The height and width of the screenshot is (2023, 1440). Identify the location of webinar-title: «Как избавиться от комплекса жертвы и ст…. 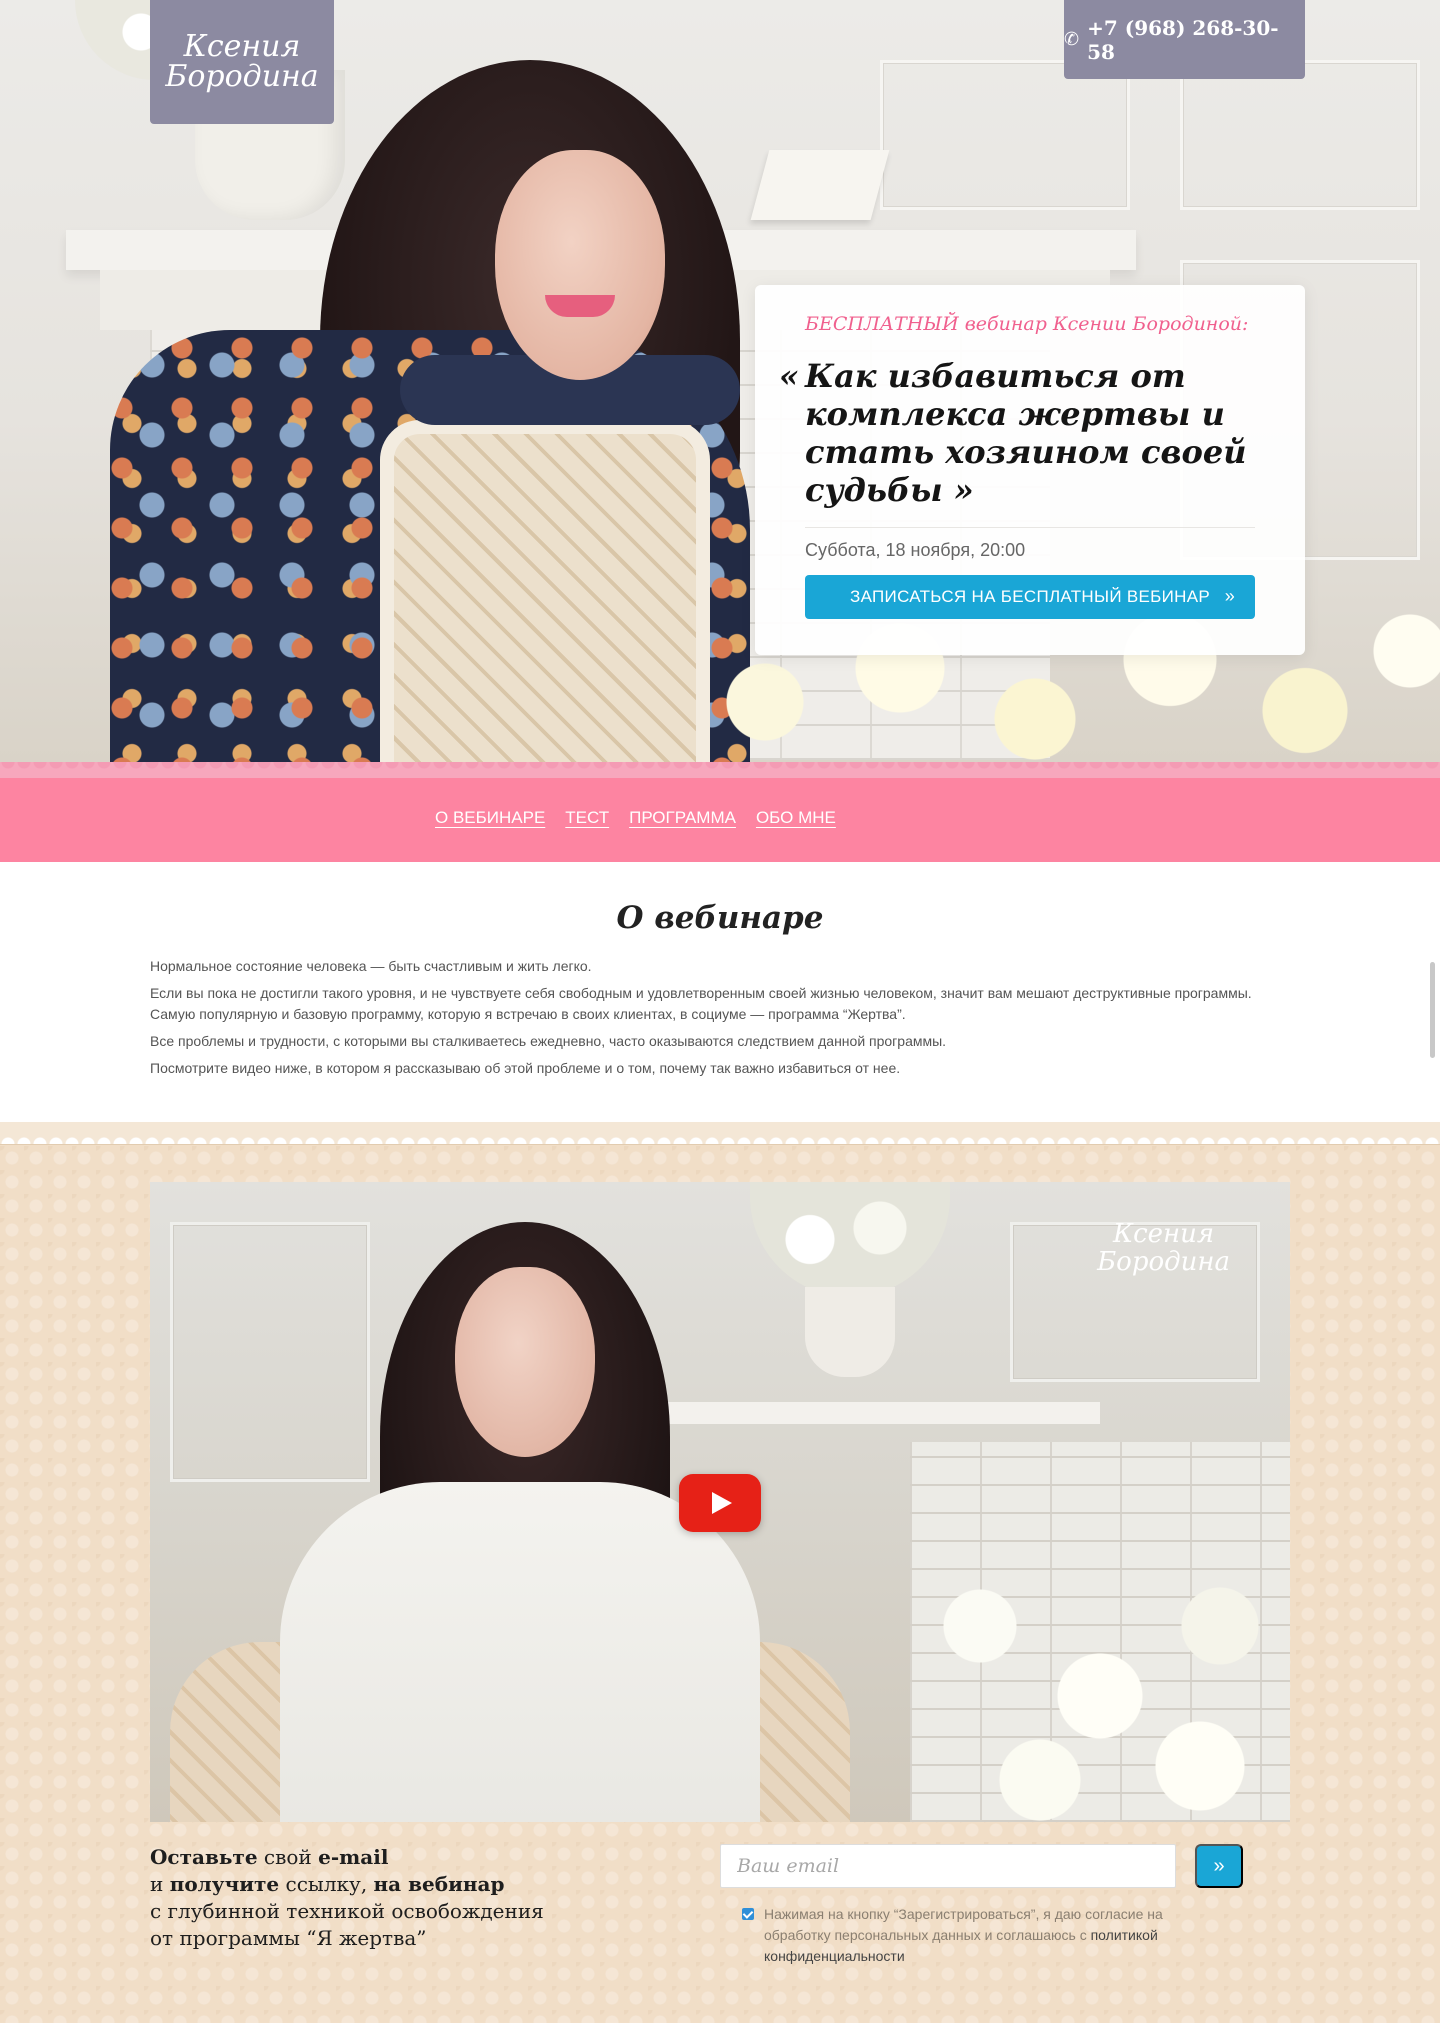
(1017, 433).